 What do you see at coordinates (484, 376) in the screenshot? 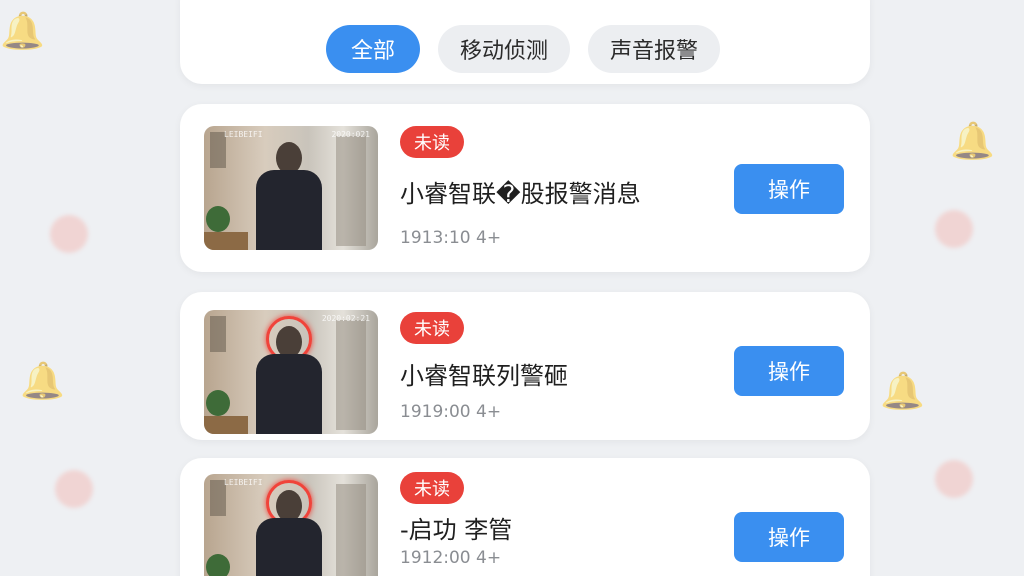
I see `message-title: 小睿智联列警砸` at bounding box center [484, 376].